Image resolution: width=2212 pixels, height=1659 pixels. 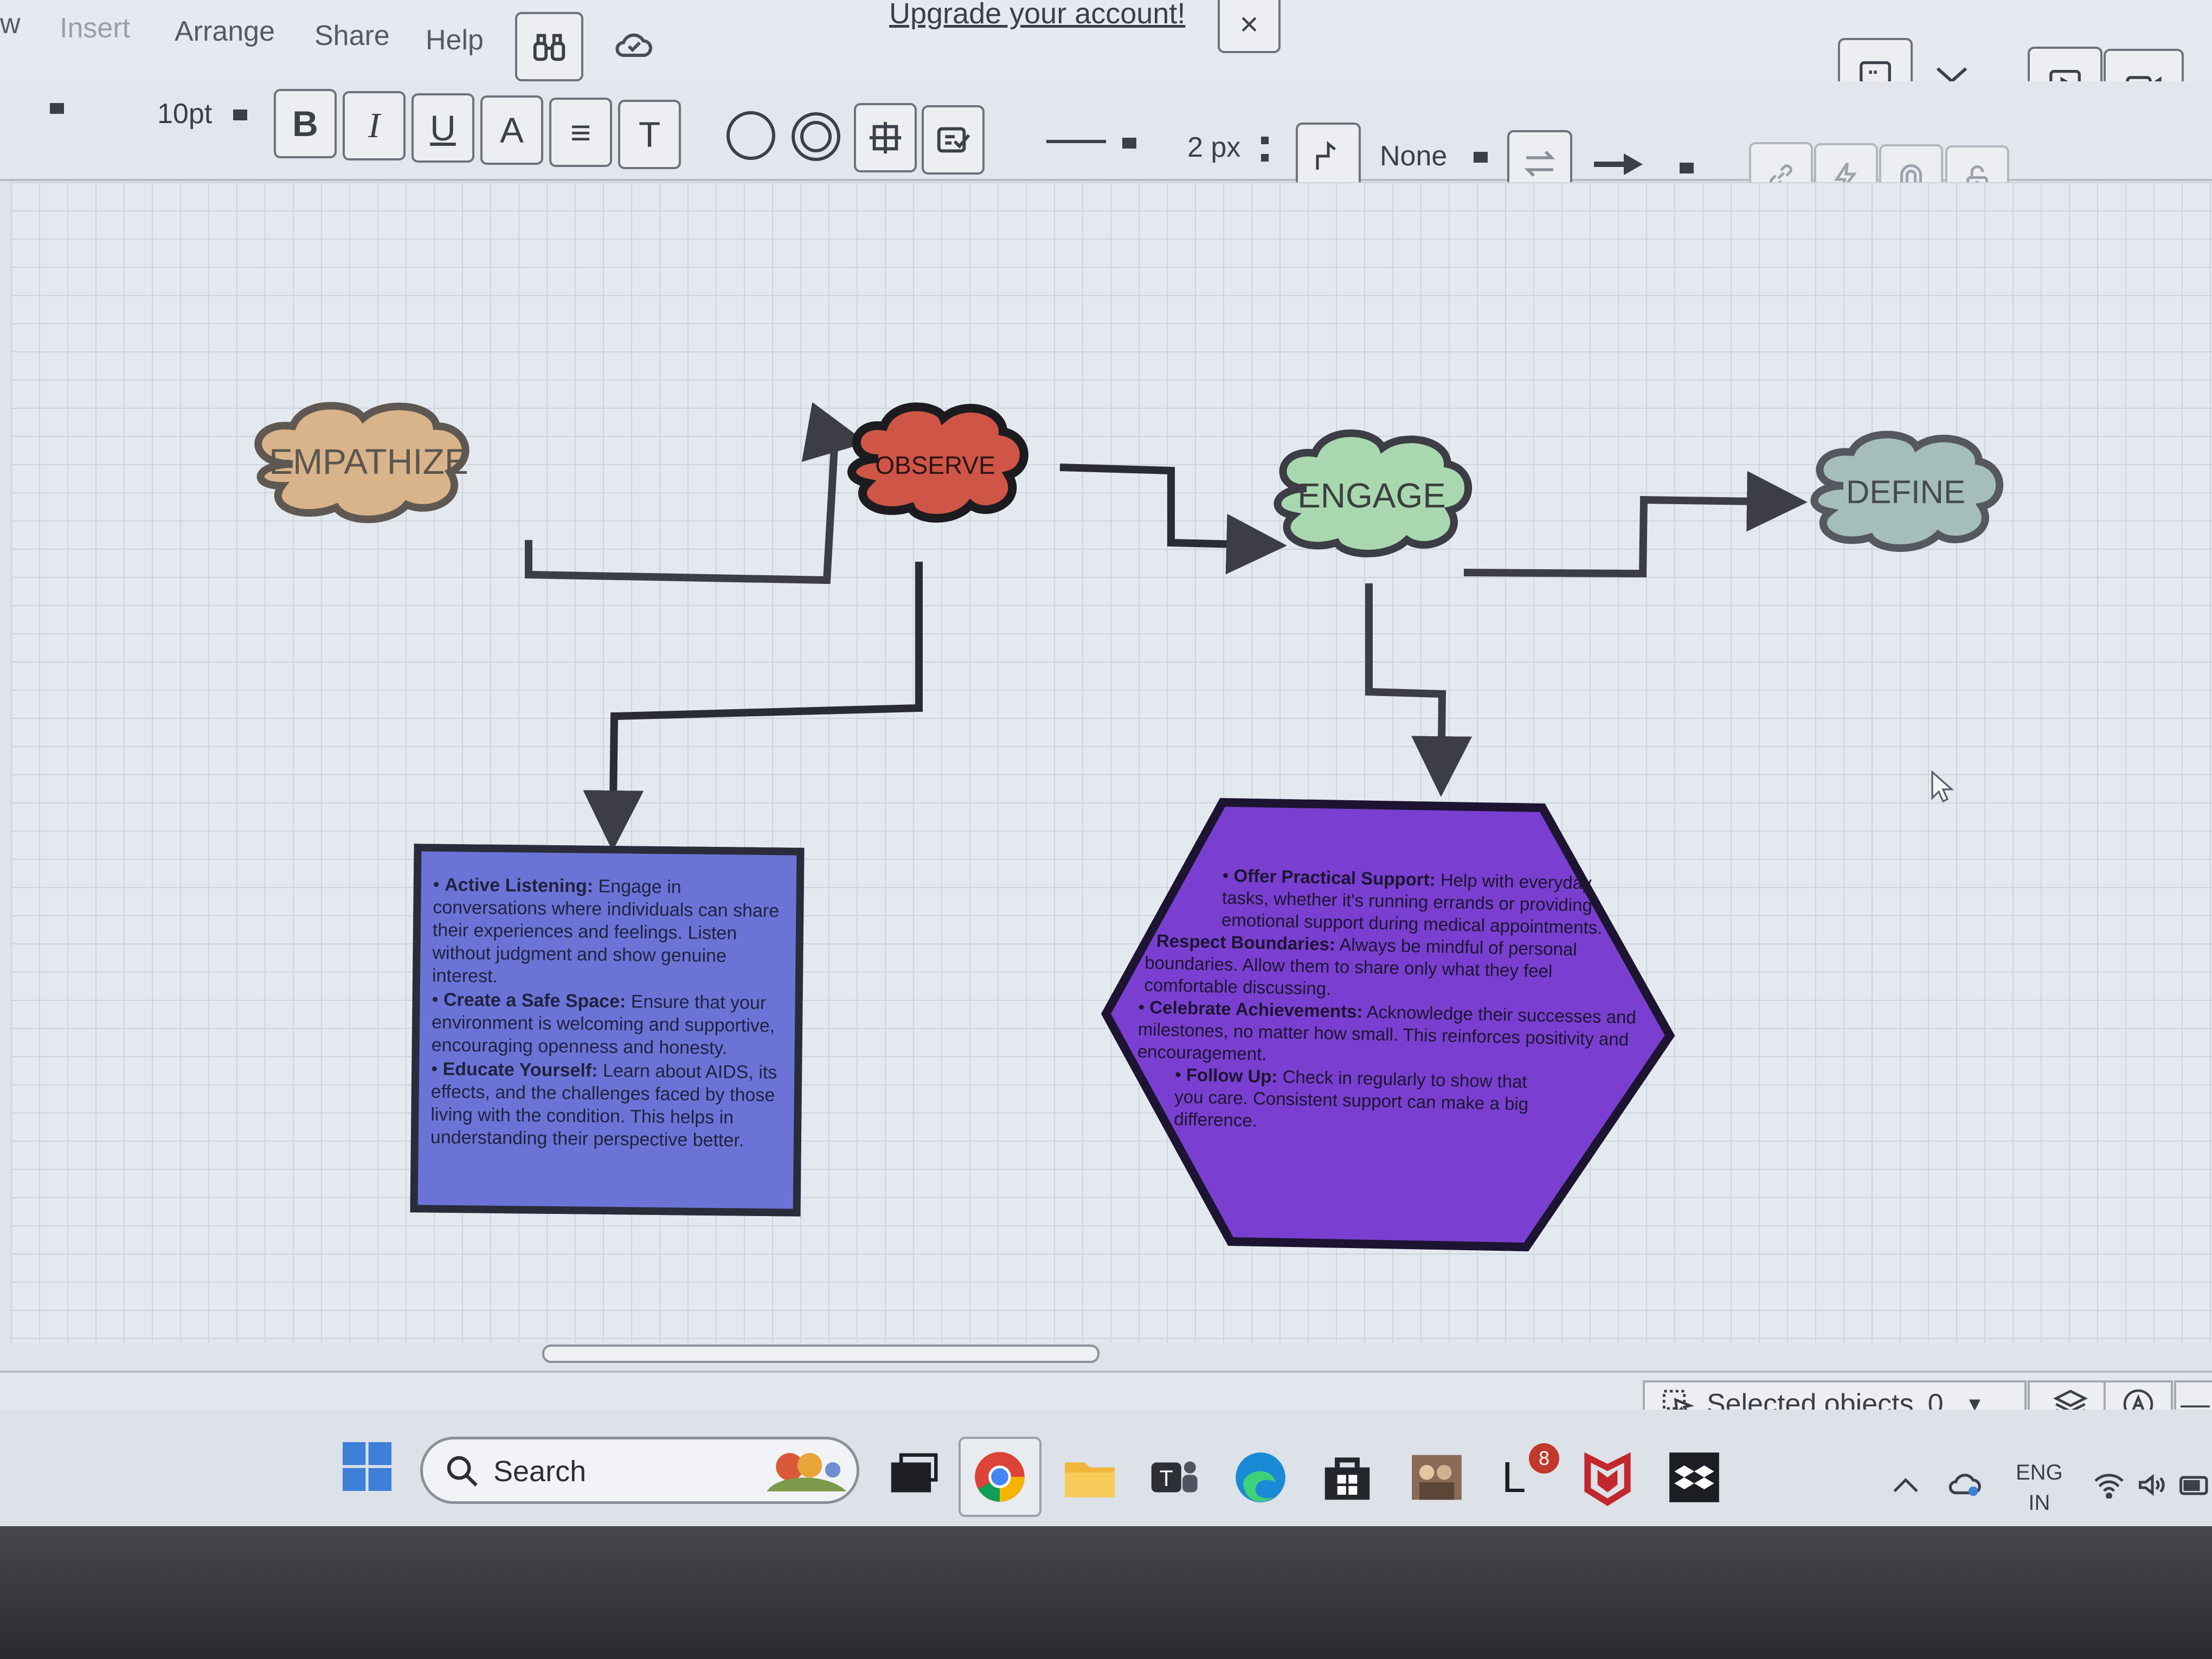 What do you see at coordinates (240, 115) in the screenshot?
I see `font-size-dropdown-icon` at bounding box center [240, 115].